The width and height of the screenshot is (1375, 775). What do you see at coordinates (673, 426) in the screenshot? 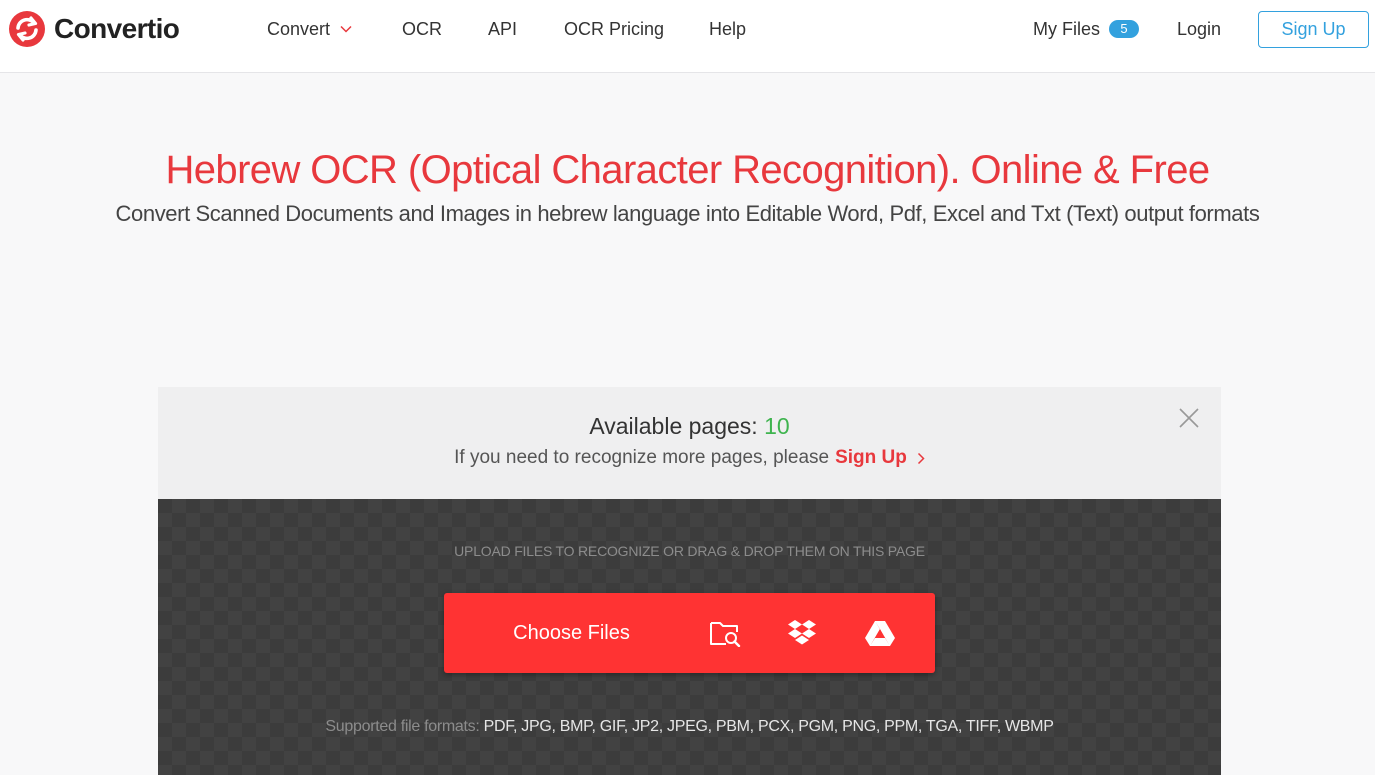
I see `available-pages-label: Available pages:` at bounding box center [673, 426].